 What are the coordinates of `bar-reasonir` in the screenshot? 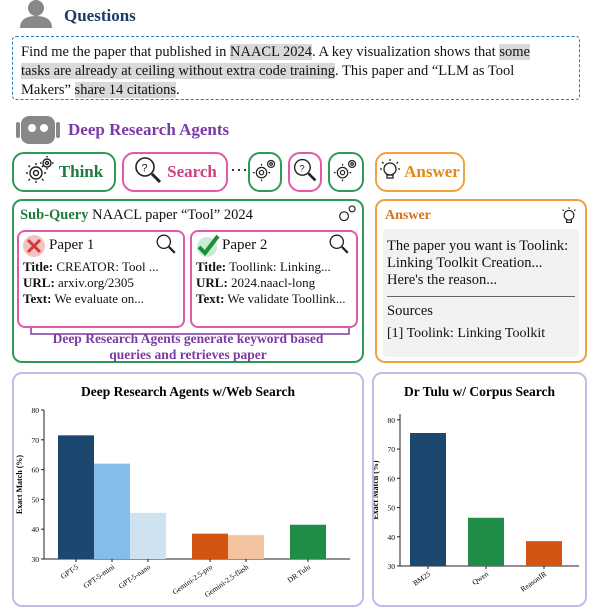 It's located at (544, 553).